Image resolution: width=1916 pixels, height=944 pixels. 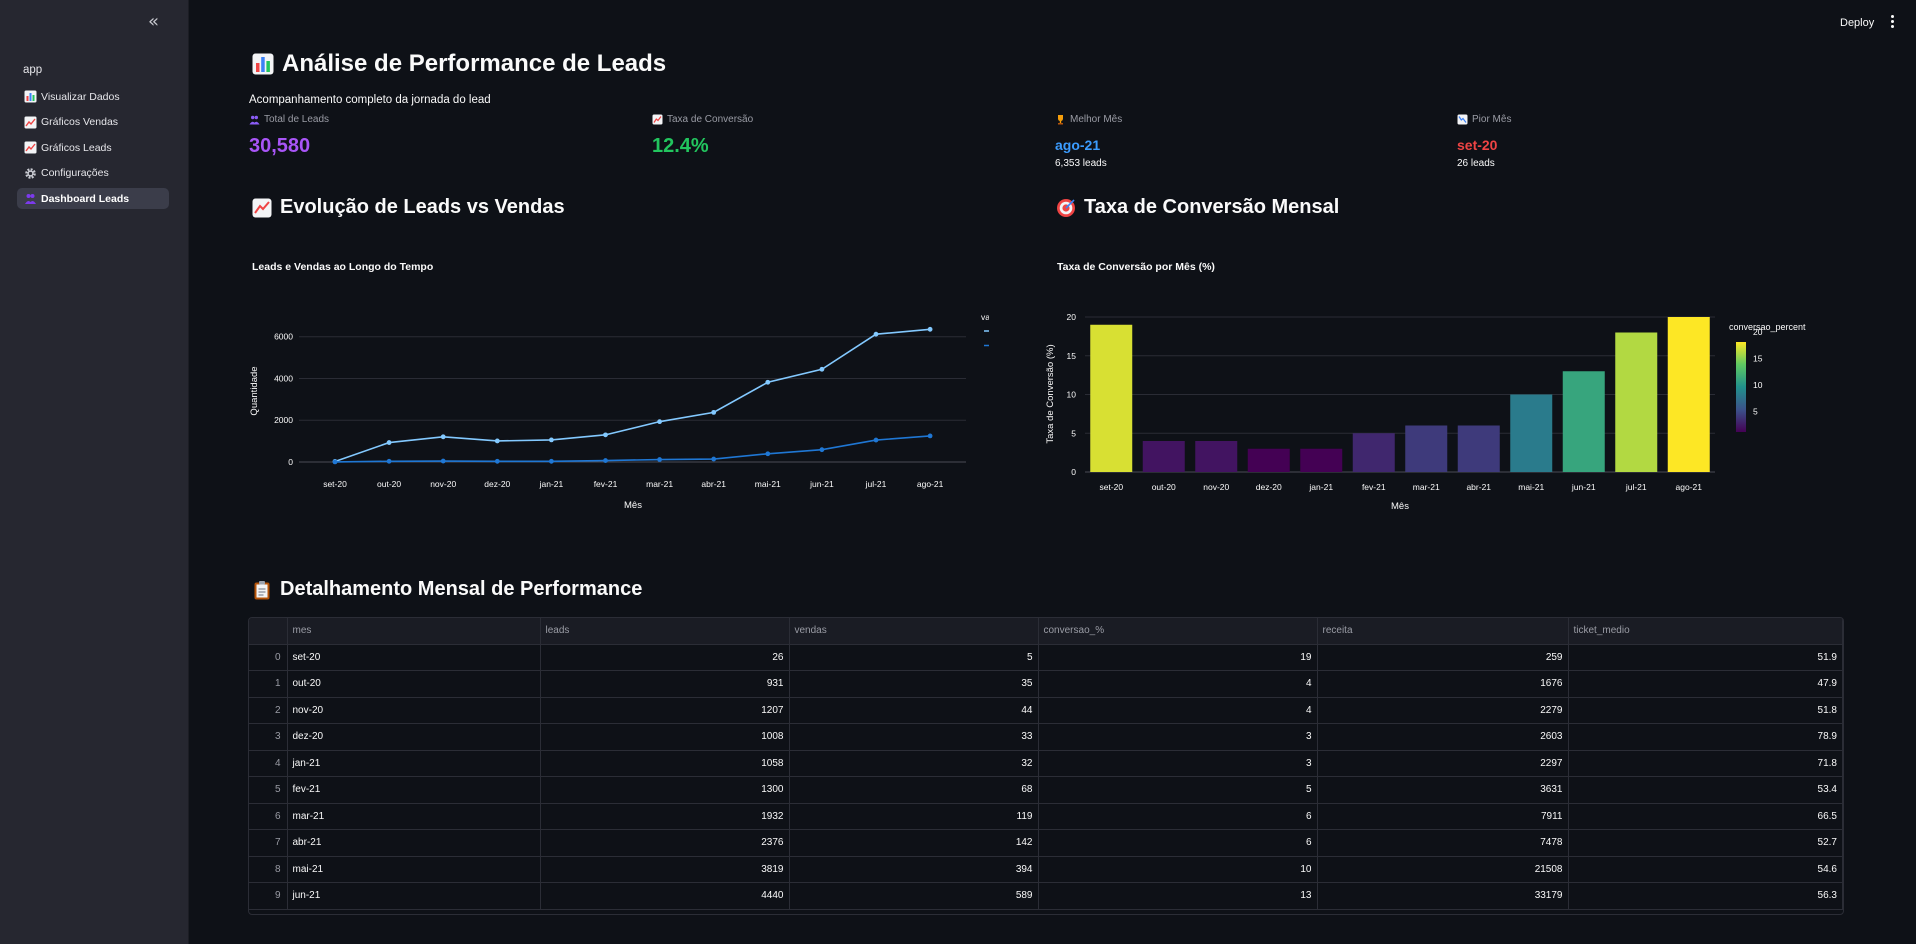 I want to click on table-cell: 4440, so click(x=665, y=896).